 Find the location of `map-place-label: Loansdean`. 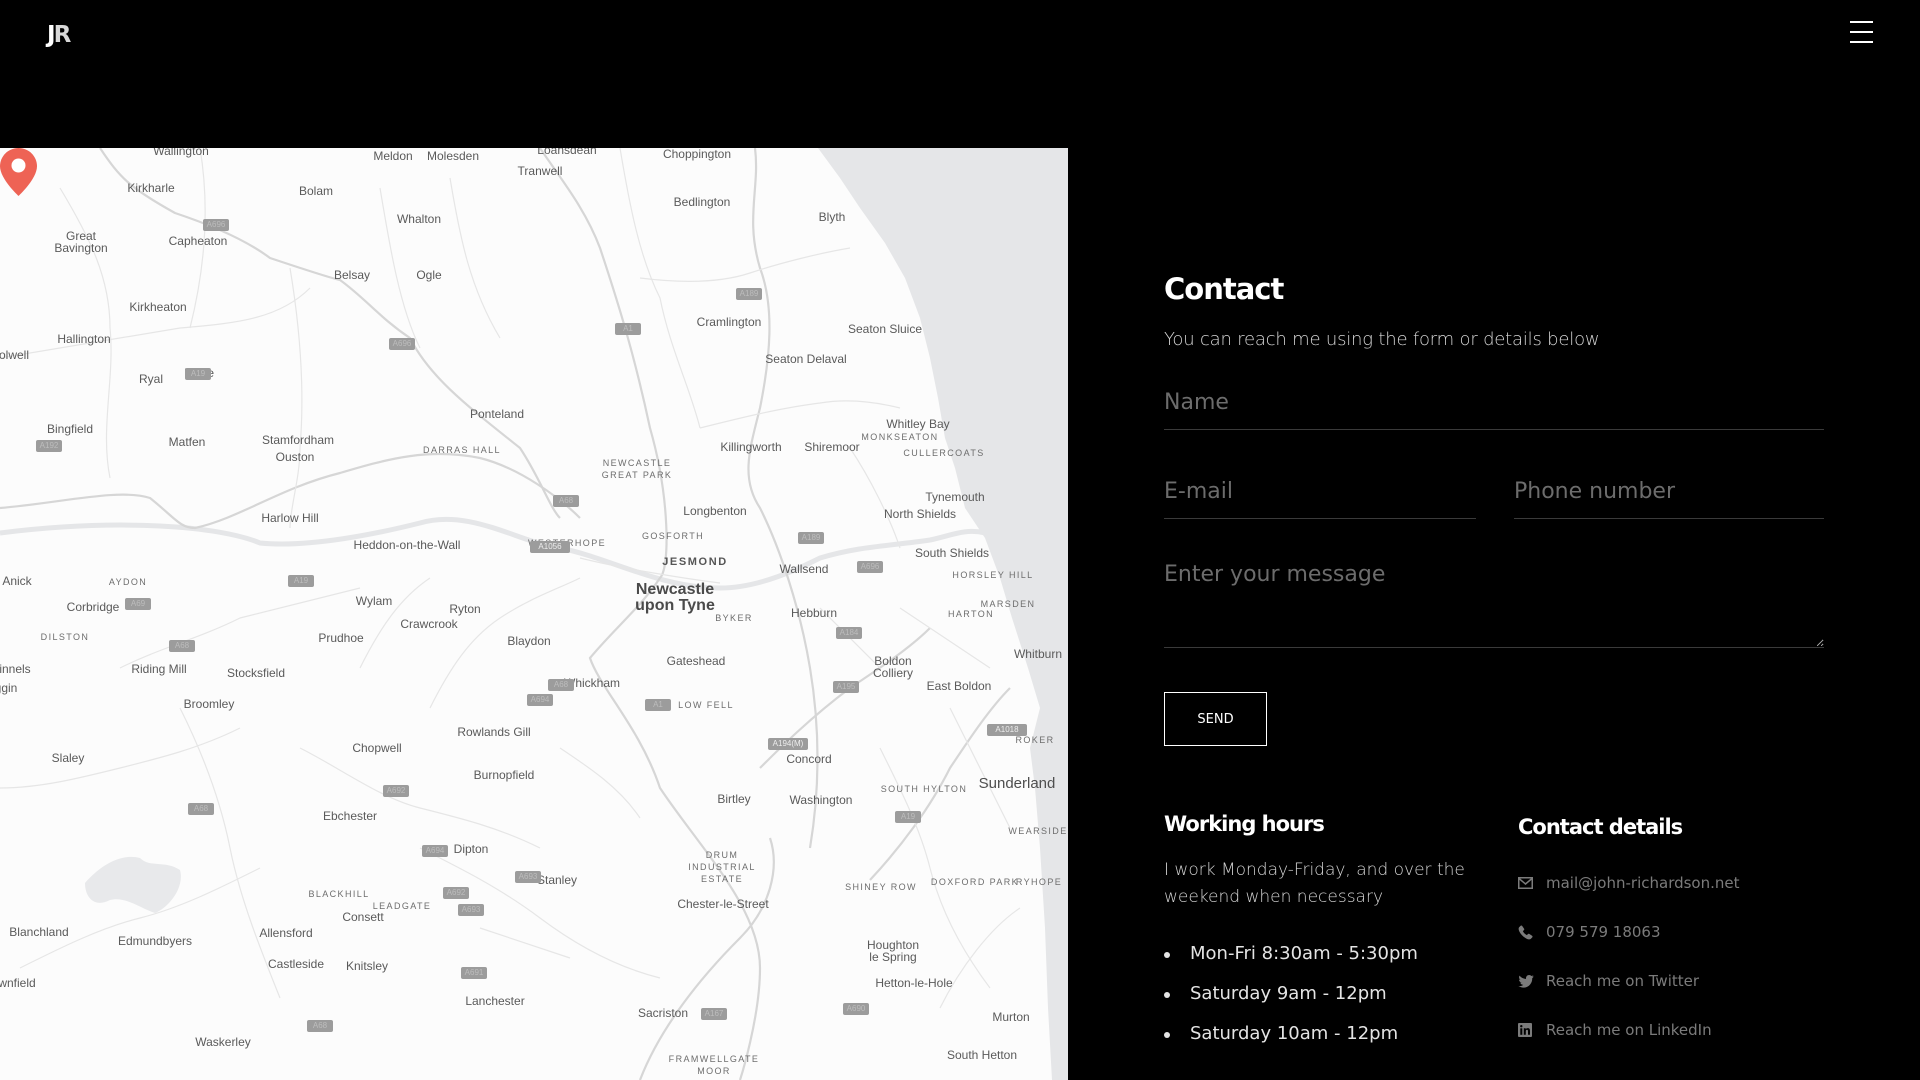

map-place-label: Loansdean is located at coordinates (567, 152).